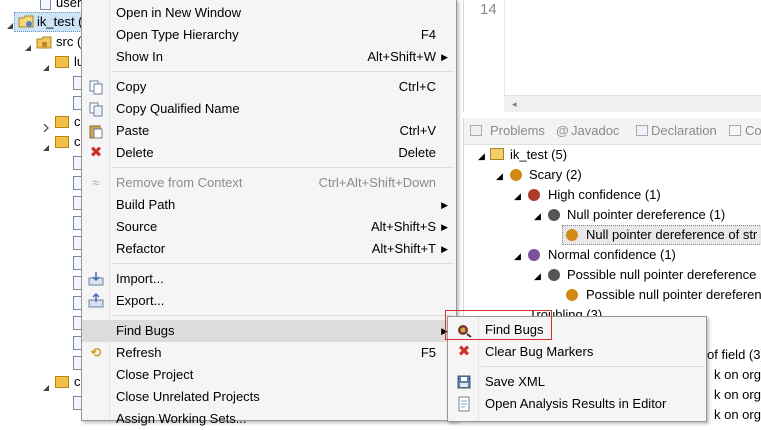  Describe the element at coordinates (612, 254) in the screenshot. I see `bug-tree-row-normal-confidence: Normal confidence (1)` at that location.